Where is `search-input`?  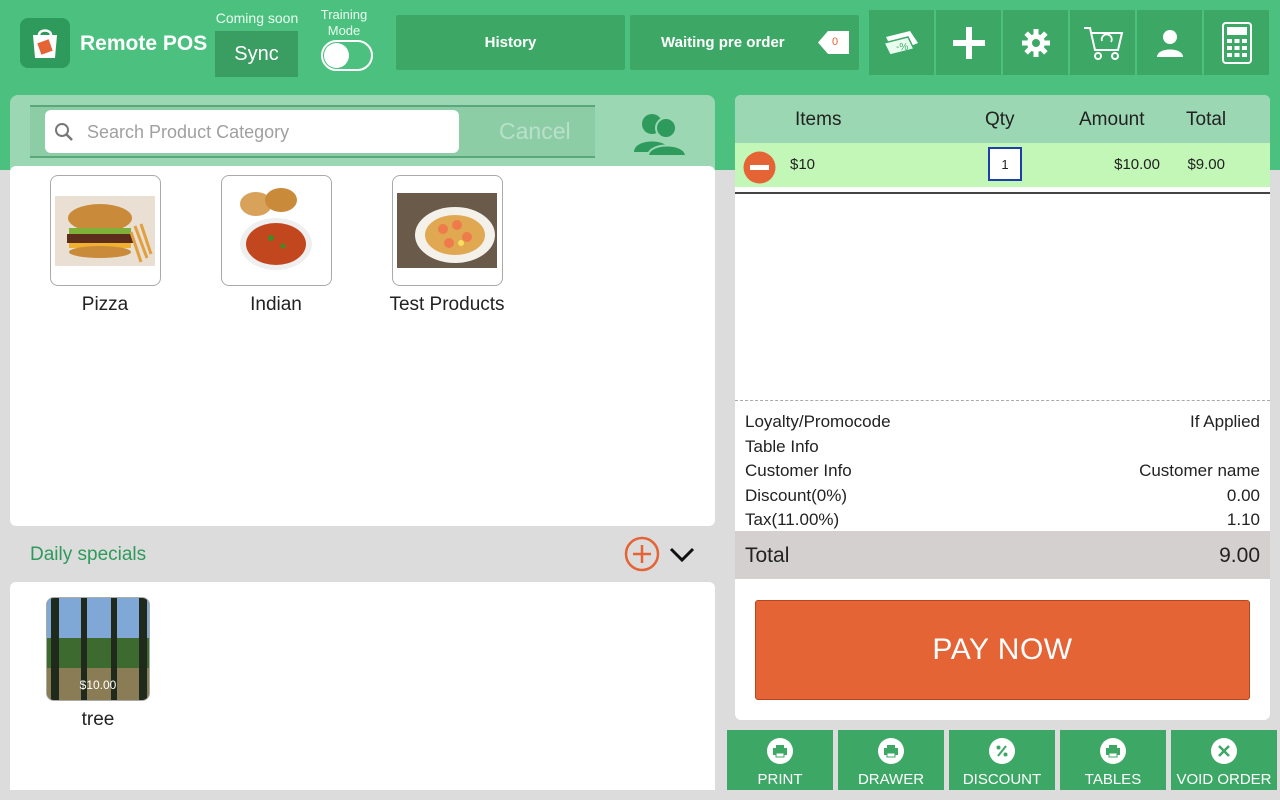
search-input is located at coordinates (267, 132).